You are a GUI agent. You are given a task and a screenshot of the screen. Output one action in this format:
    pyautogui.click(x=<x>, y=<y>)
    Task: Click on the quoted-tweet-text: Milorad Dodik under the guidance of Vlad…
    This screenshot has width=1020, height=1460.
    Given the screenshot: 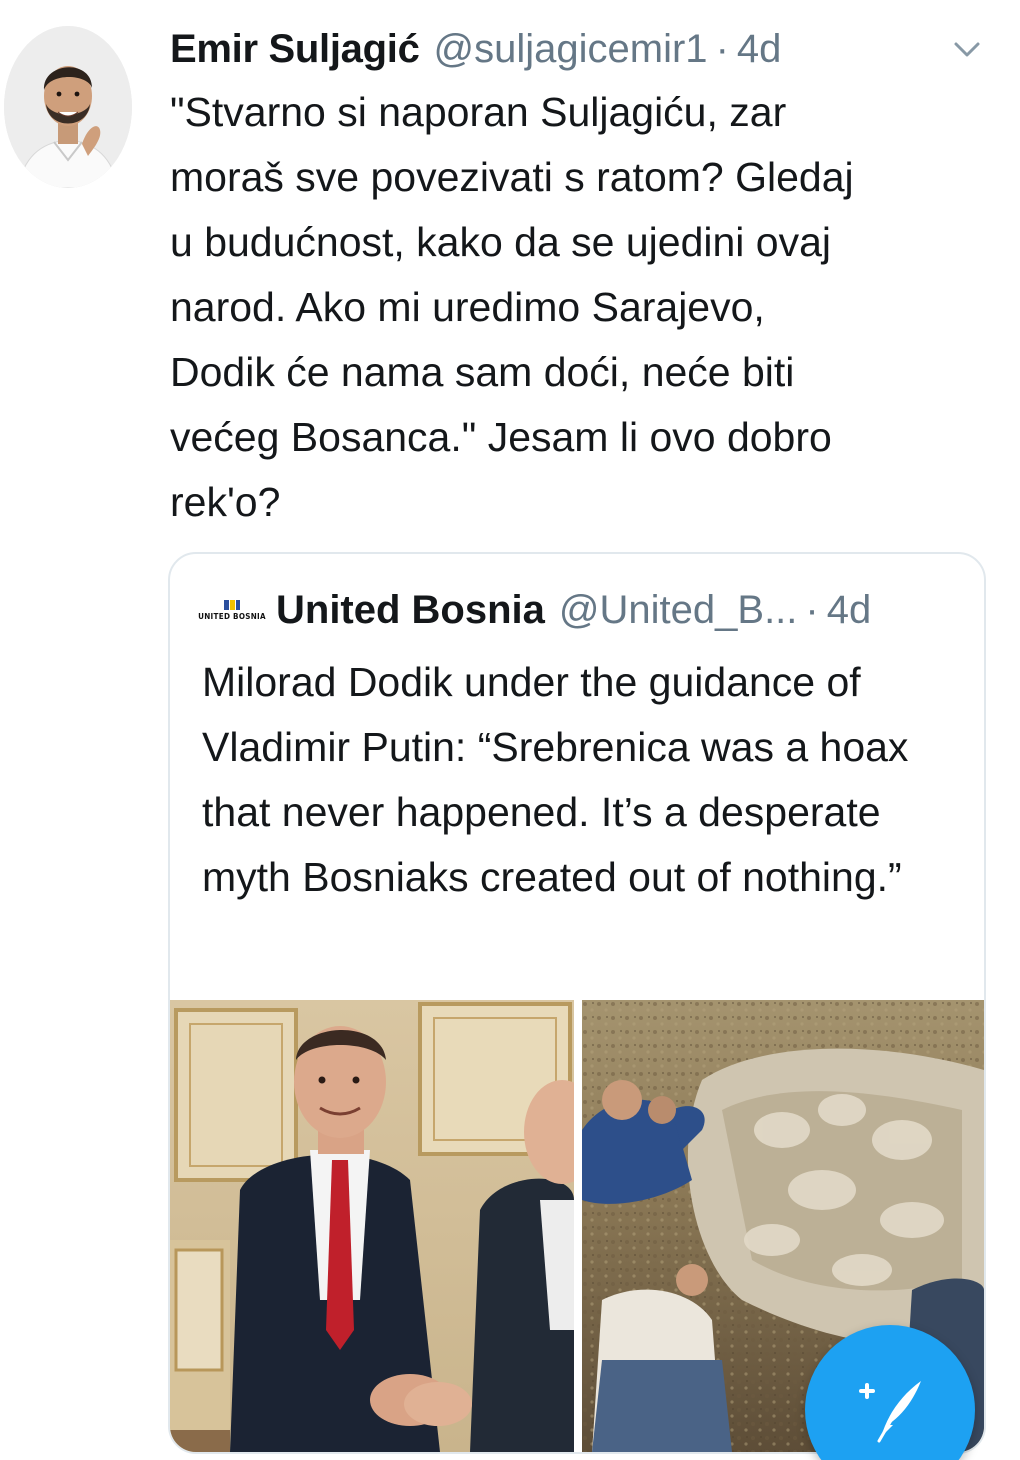 What is the action you would take?
    pyautogui.click(x=555, y=779)
    